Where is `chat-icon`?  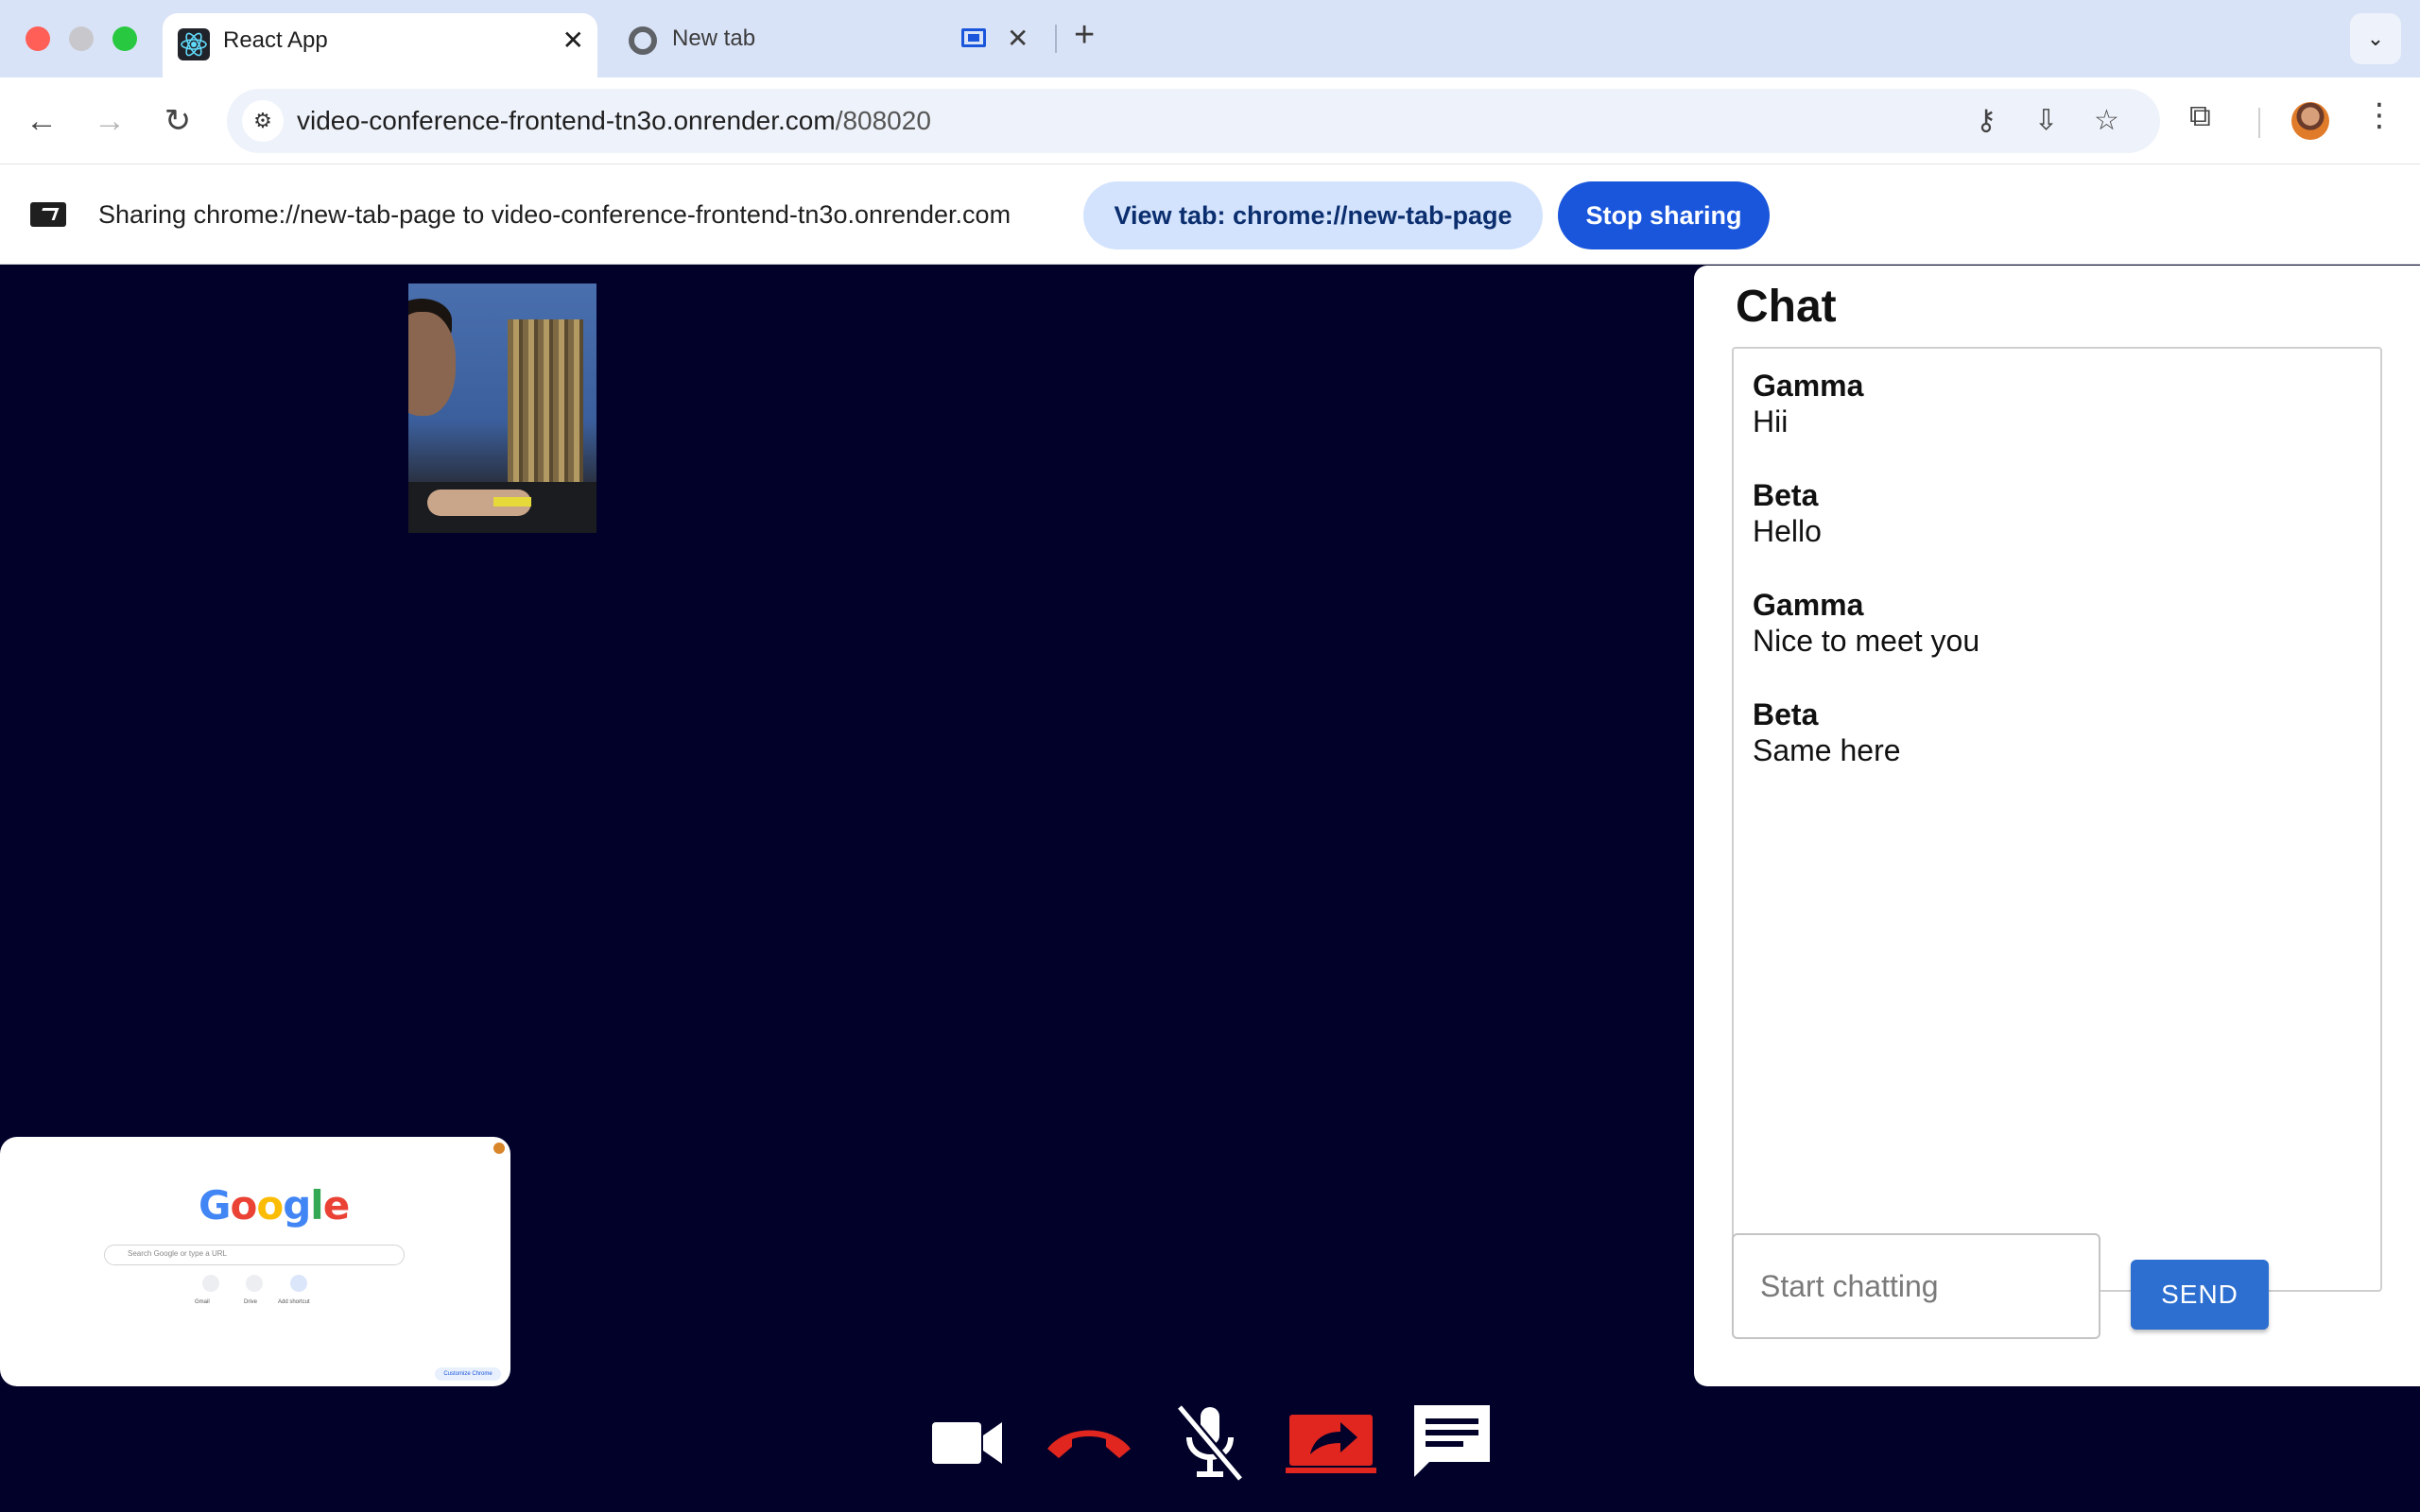
chat-icon is located at coordinates (1452, 1441).